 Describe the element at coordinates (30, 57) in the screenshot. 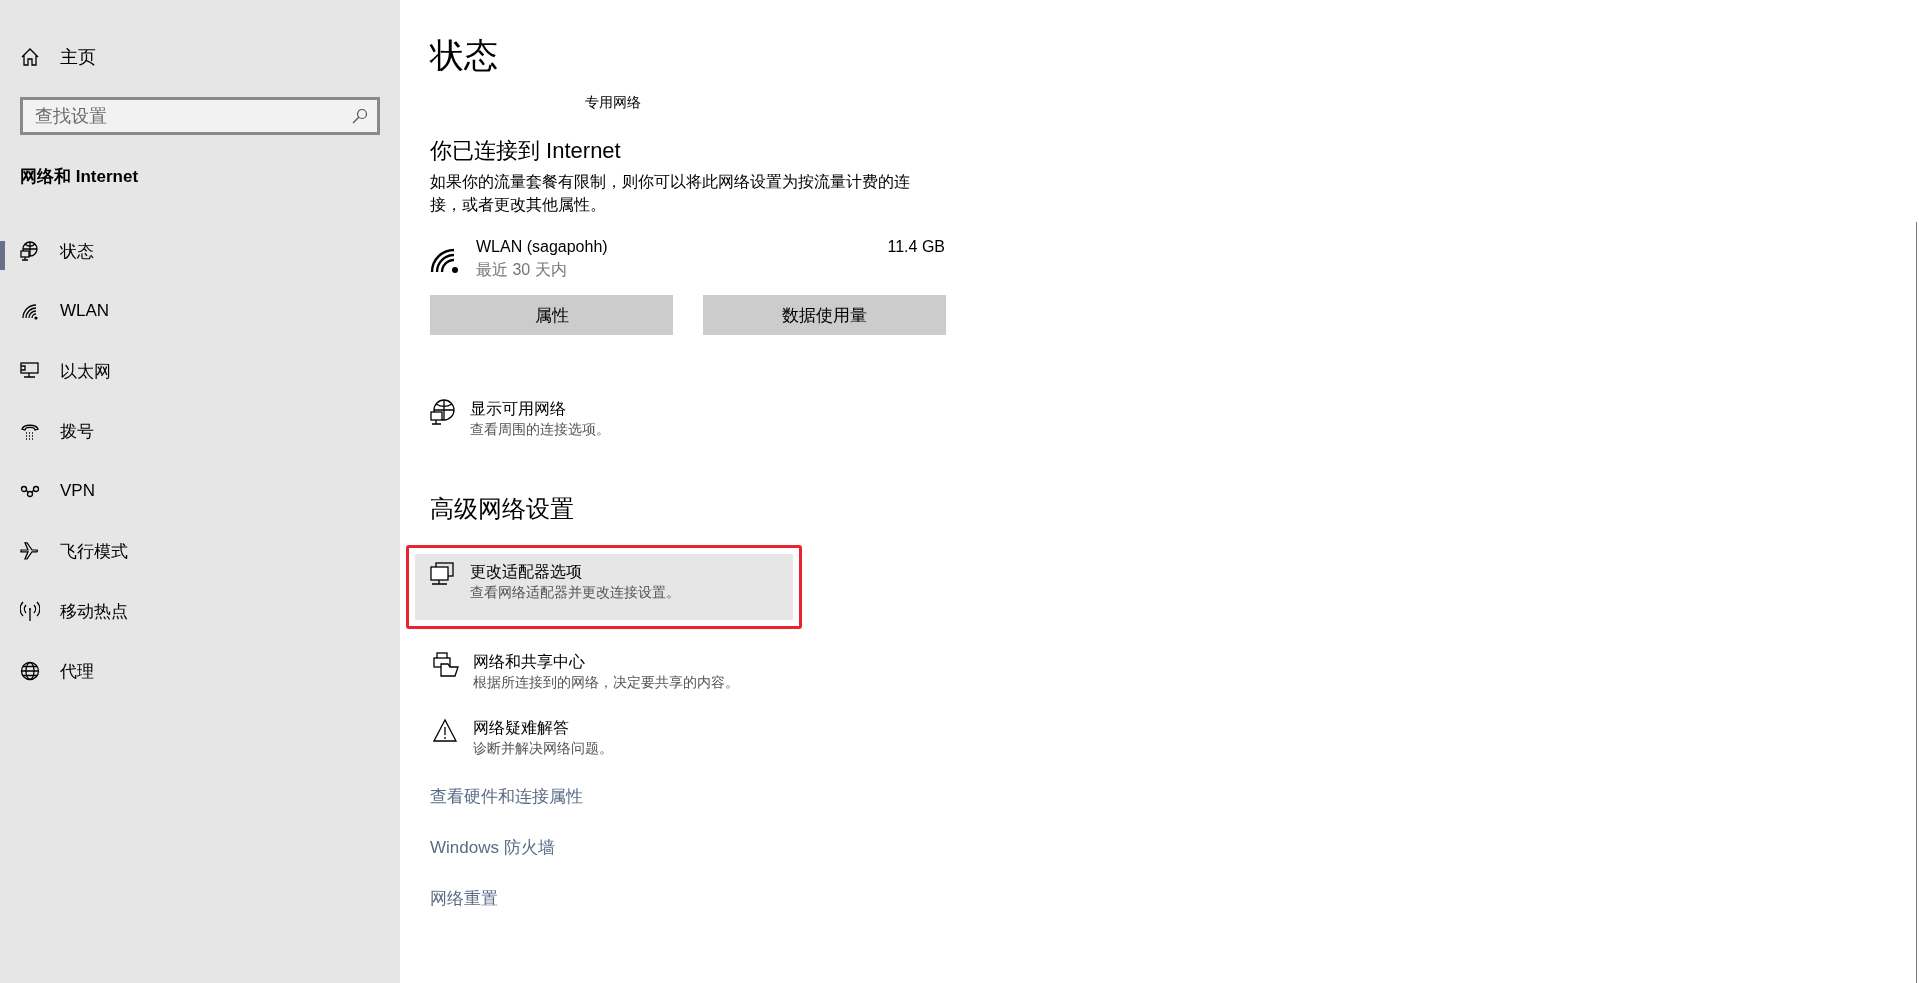

I see `home-icon` at that location.